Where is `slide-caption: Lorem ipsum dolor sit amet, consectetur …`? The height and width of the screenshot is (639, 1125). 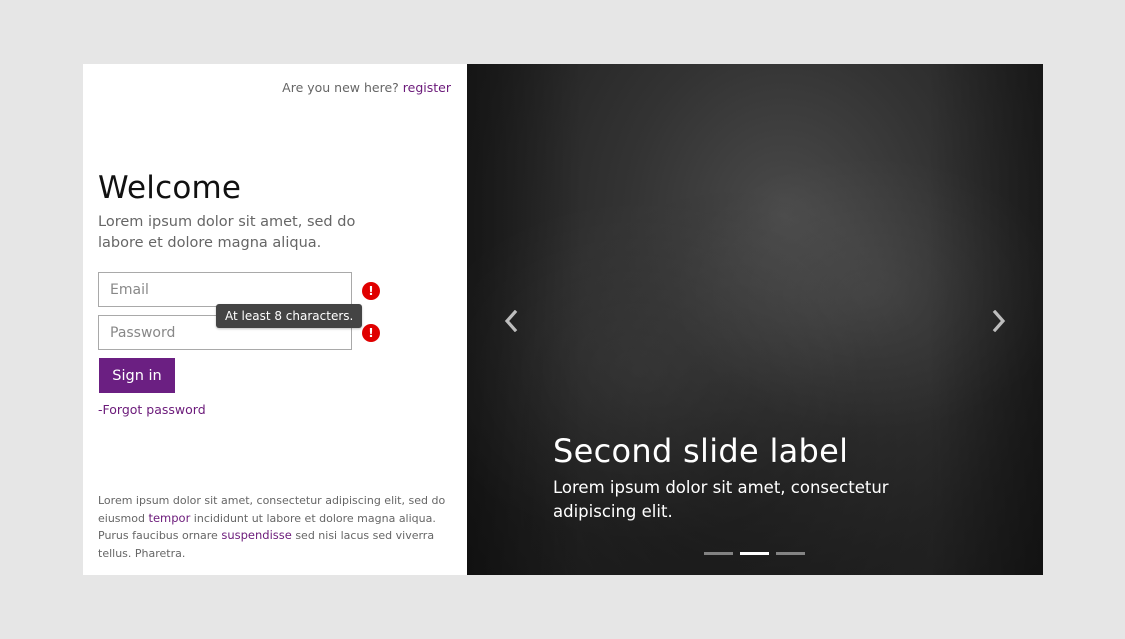 slide-caption: Lorem ipsum dolor sit amet, consectetur … is located at coordinates (721, 499).